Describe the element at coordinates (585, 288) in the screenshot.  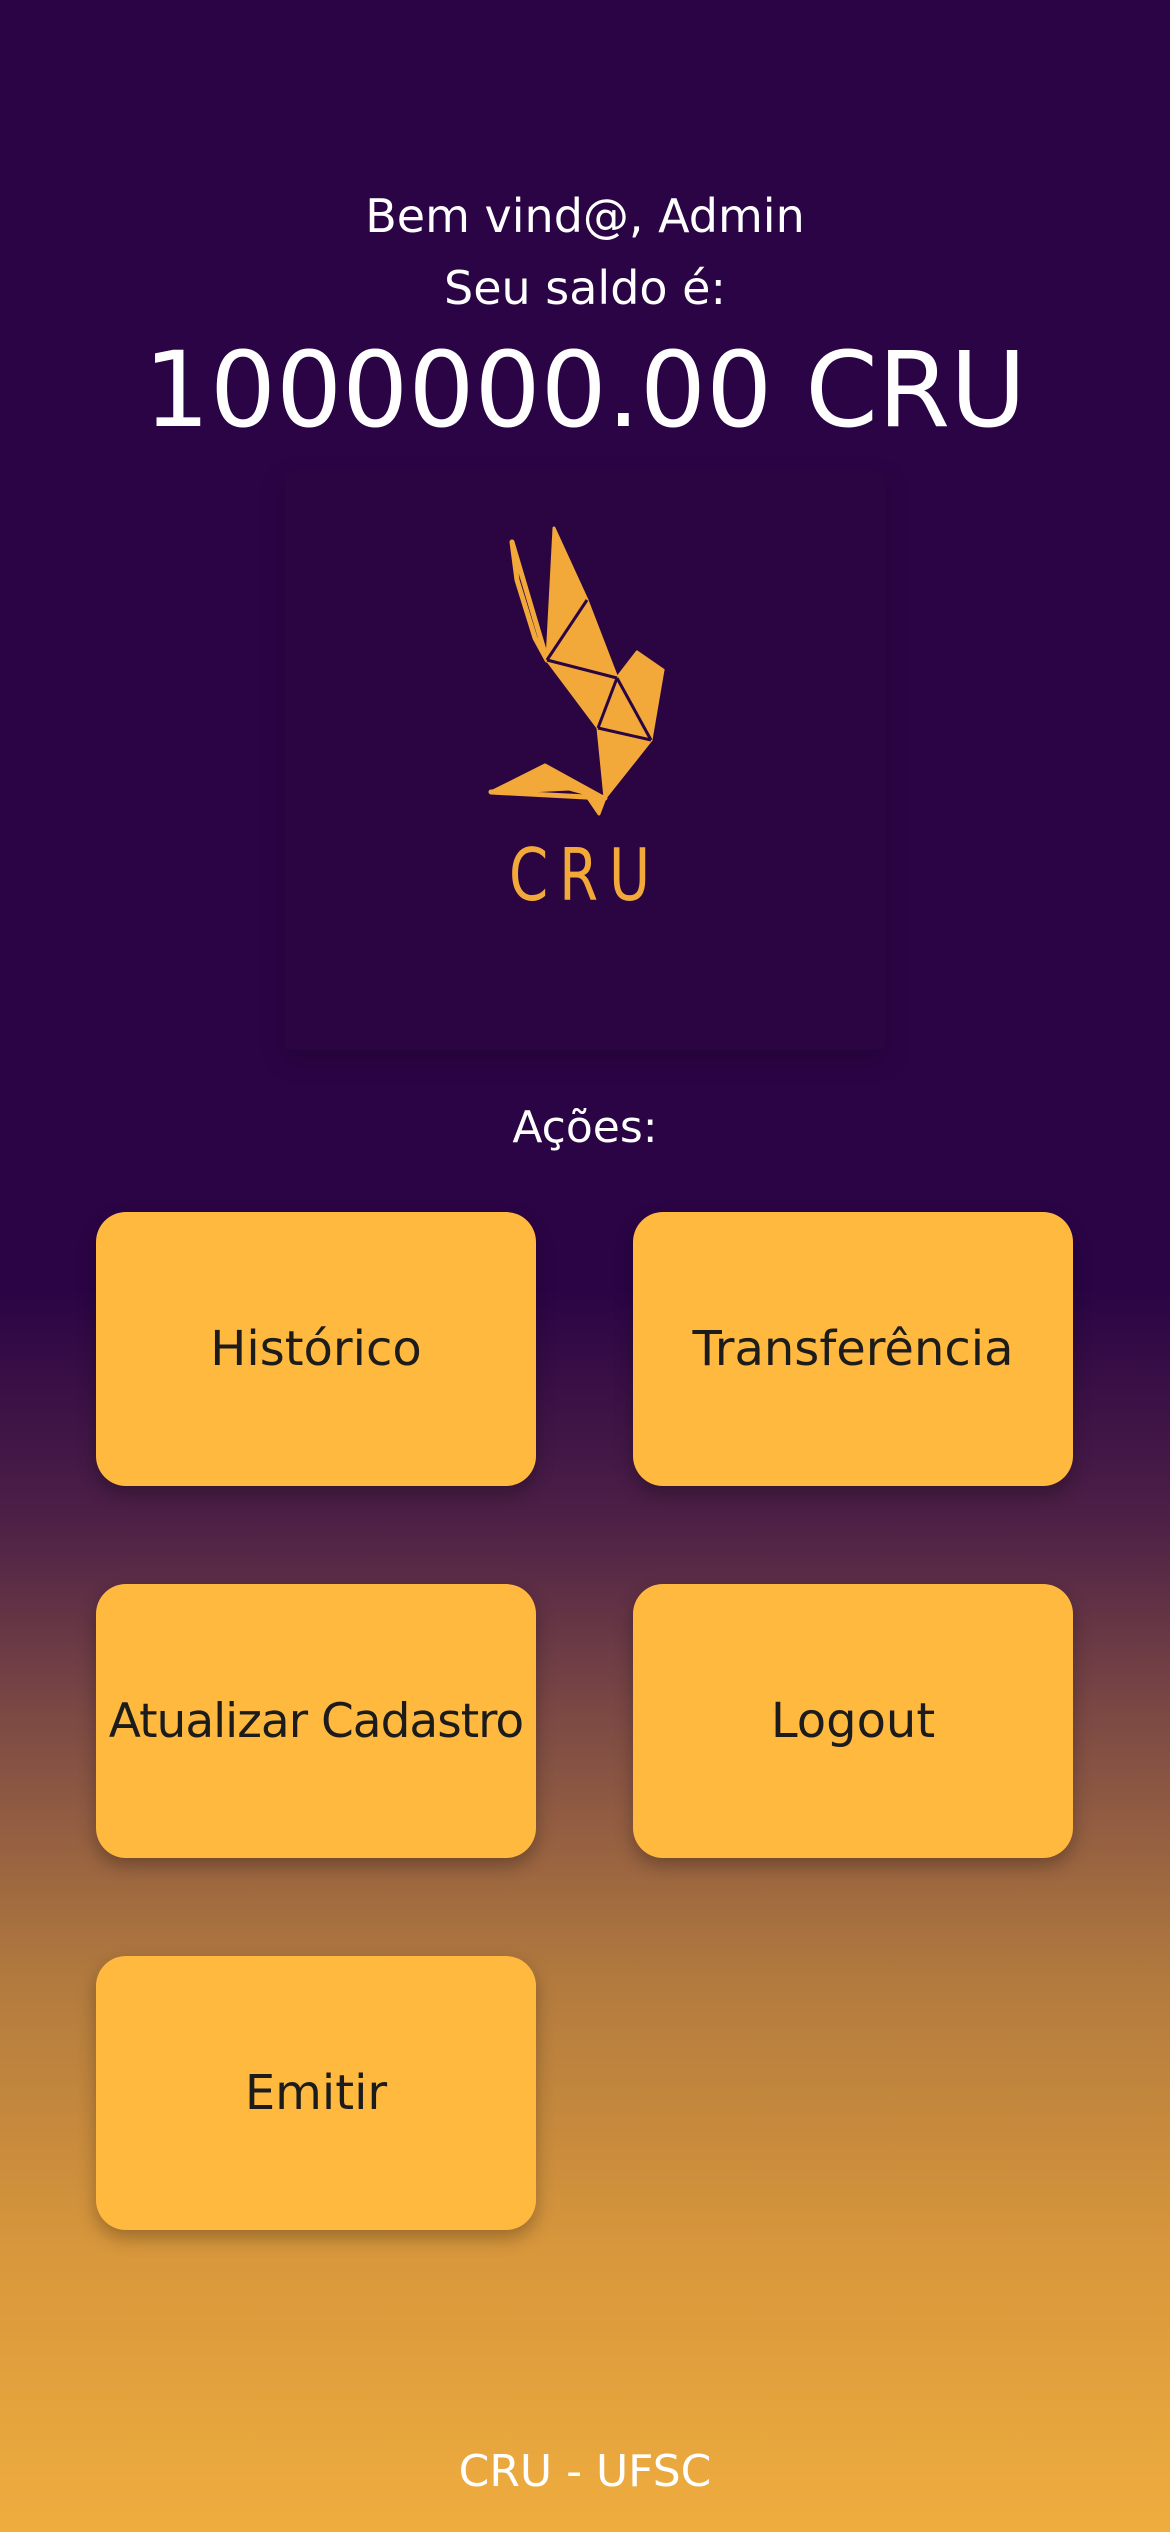
I see `balance-label: Seu saldo é:` at that location.